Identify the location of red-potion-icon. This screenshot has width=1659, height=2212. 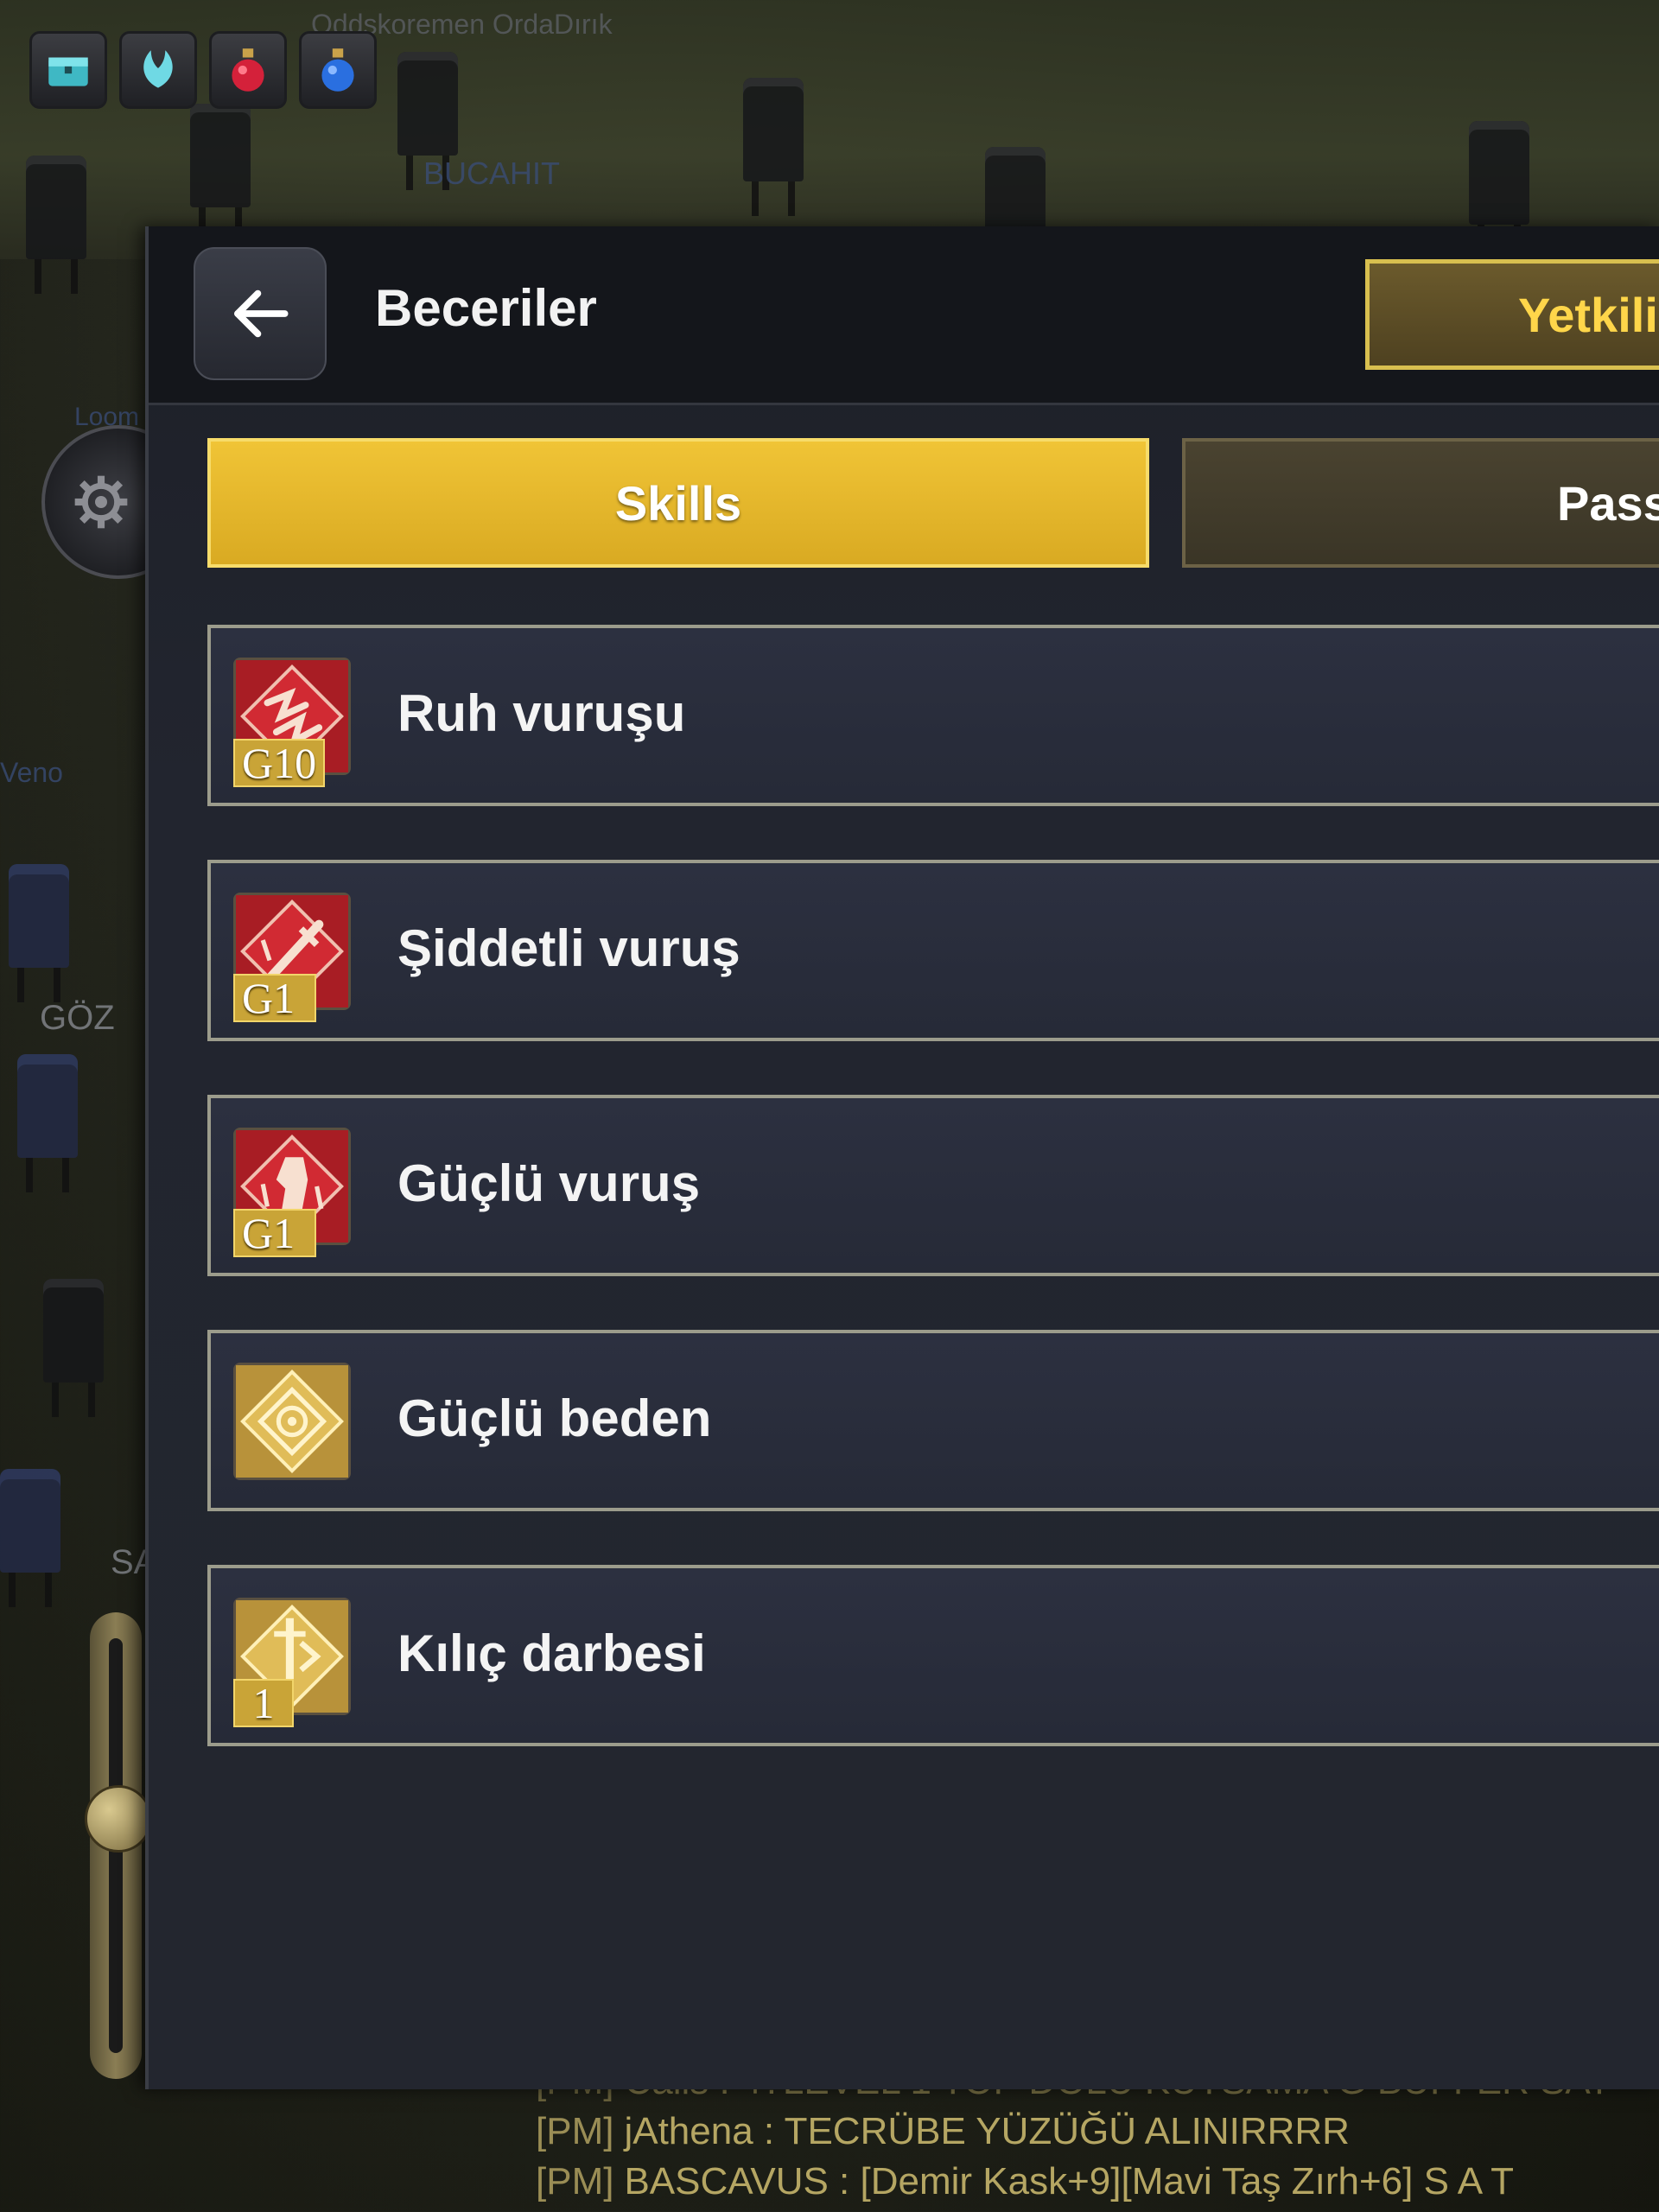
(248, 70).